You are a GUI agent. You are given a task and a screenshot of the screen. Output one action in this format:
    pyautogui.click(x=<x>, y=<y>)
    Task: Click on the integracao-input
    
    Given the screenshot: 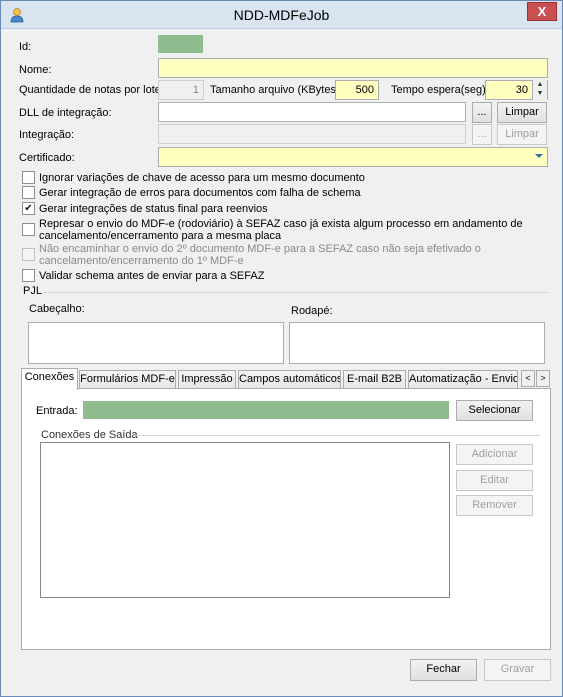 What is the action you would take?
    pyautogui.click(x=312, y=134)
    